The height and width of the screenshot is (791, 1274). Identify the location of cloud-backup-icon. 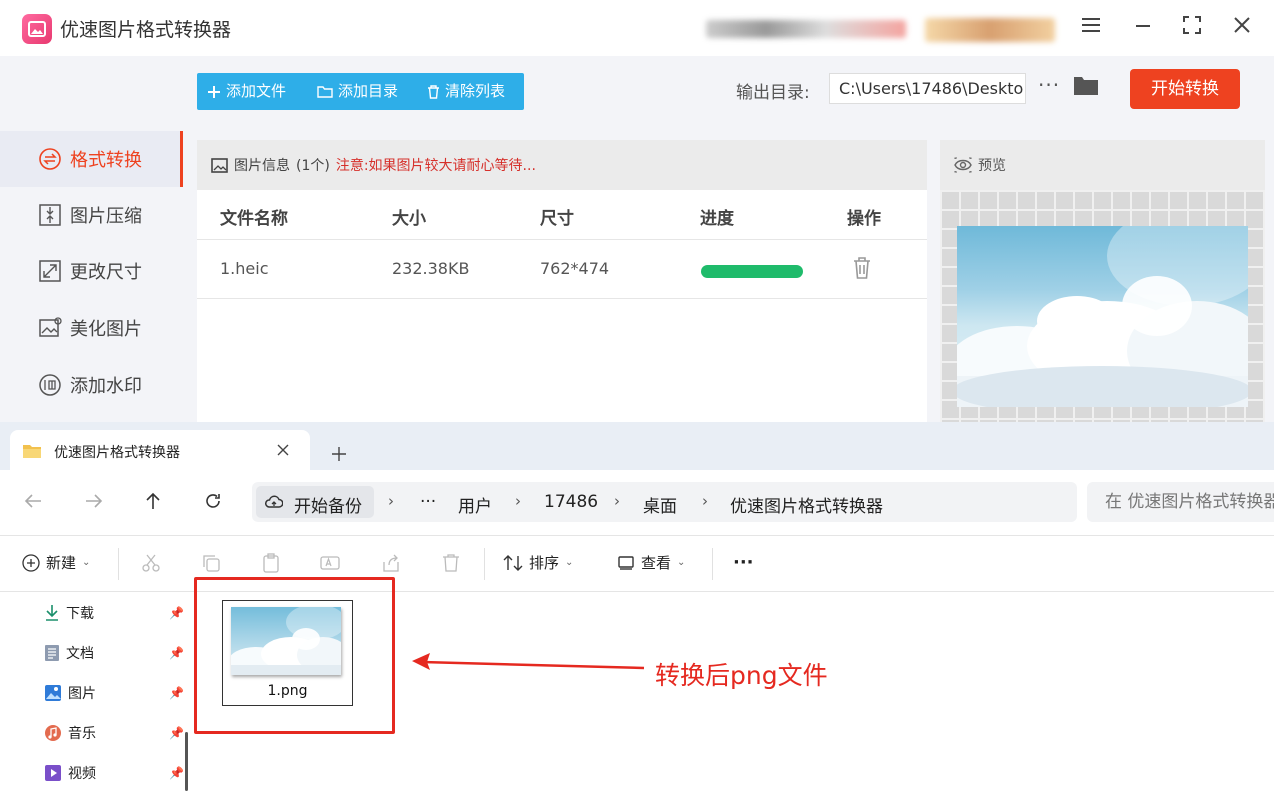
(274, 501).